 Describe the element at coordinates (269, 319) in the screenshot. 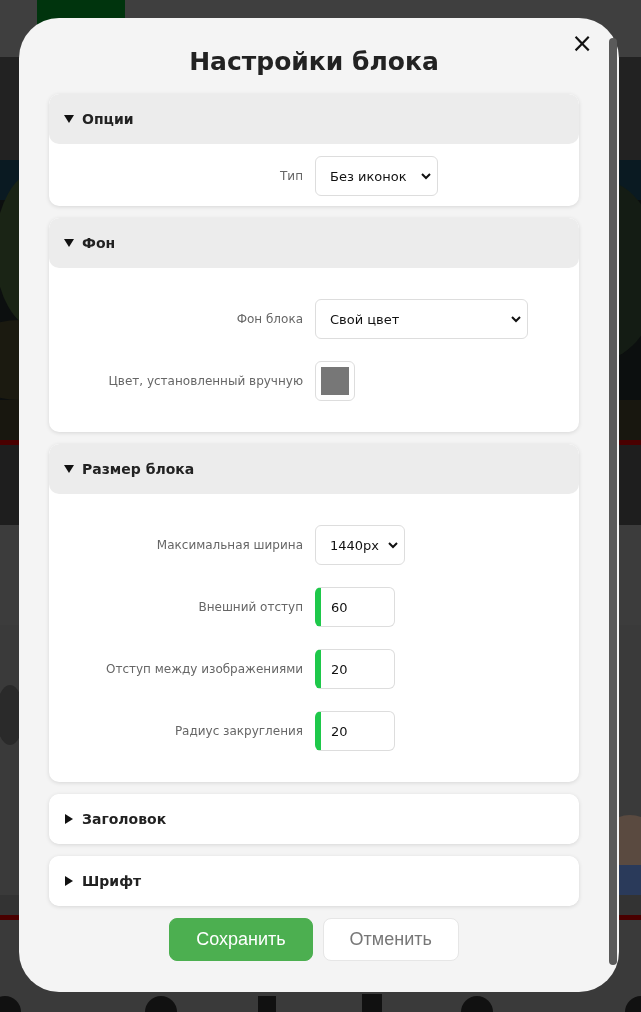

I see `field-label: Фон блока` at that location.